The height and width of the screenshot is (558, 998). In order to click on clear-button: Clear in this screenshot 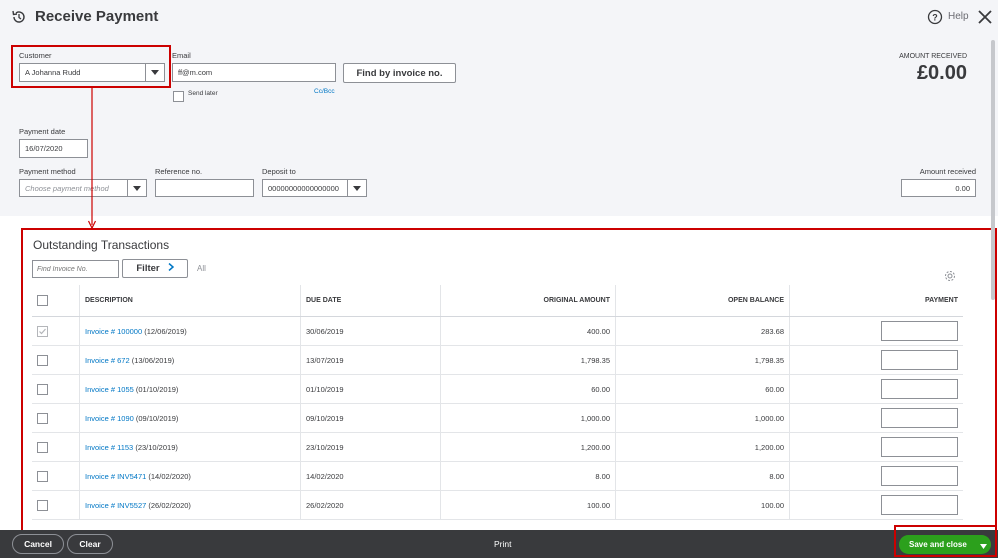, I will do `click(90, 544)`.